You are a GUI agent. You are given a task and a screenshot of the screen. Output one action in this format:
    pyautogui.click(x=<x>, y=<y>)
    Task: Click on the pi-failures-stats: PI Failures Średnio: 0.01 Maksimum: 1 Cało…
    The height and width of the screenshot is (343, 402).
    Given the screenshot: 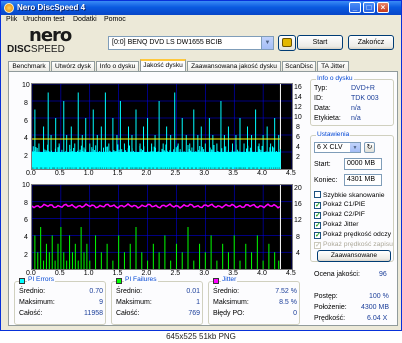 What is the action you would take?
    pyautogui.click(x=157, y=300)
    